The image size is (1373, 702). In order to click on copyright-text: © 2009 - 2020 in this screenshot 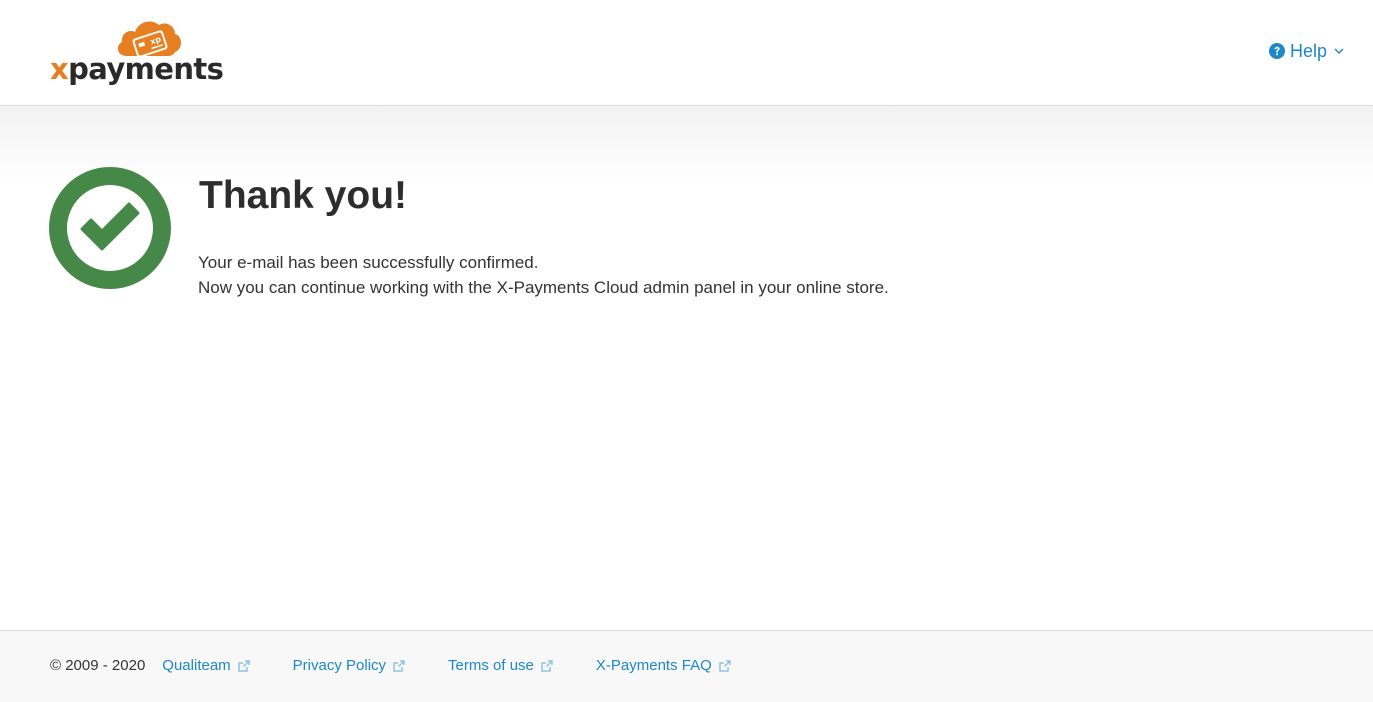, I will do `click(98, 665)`.